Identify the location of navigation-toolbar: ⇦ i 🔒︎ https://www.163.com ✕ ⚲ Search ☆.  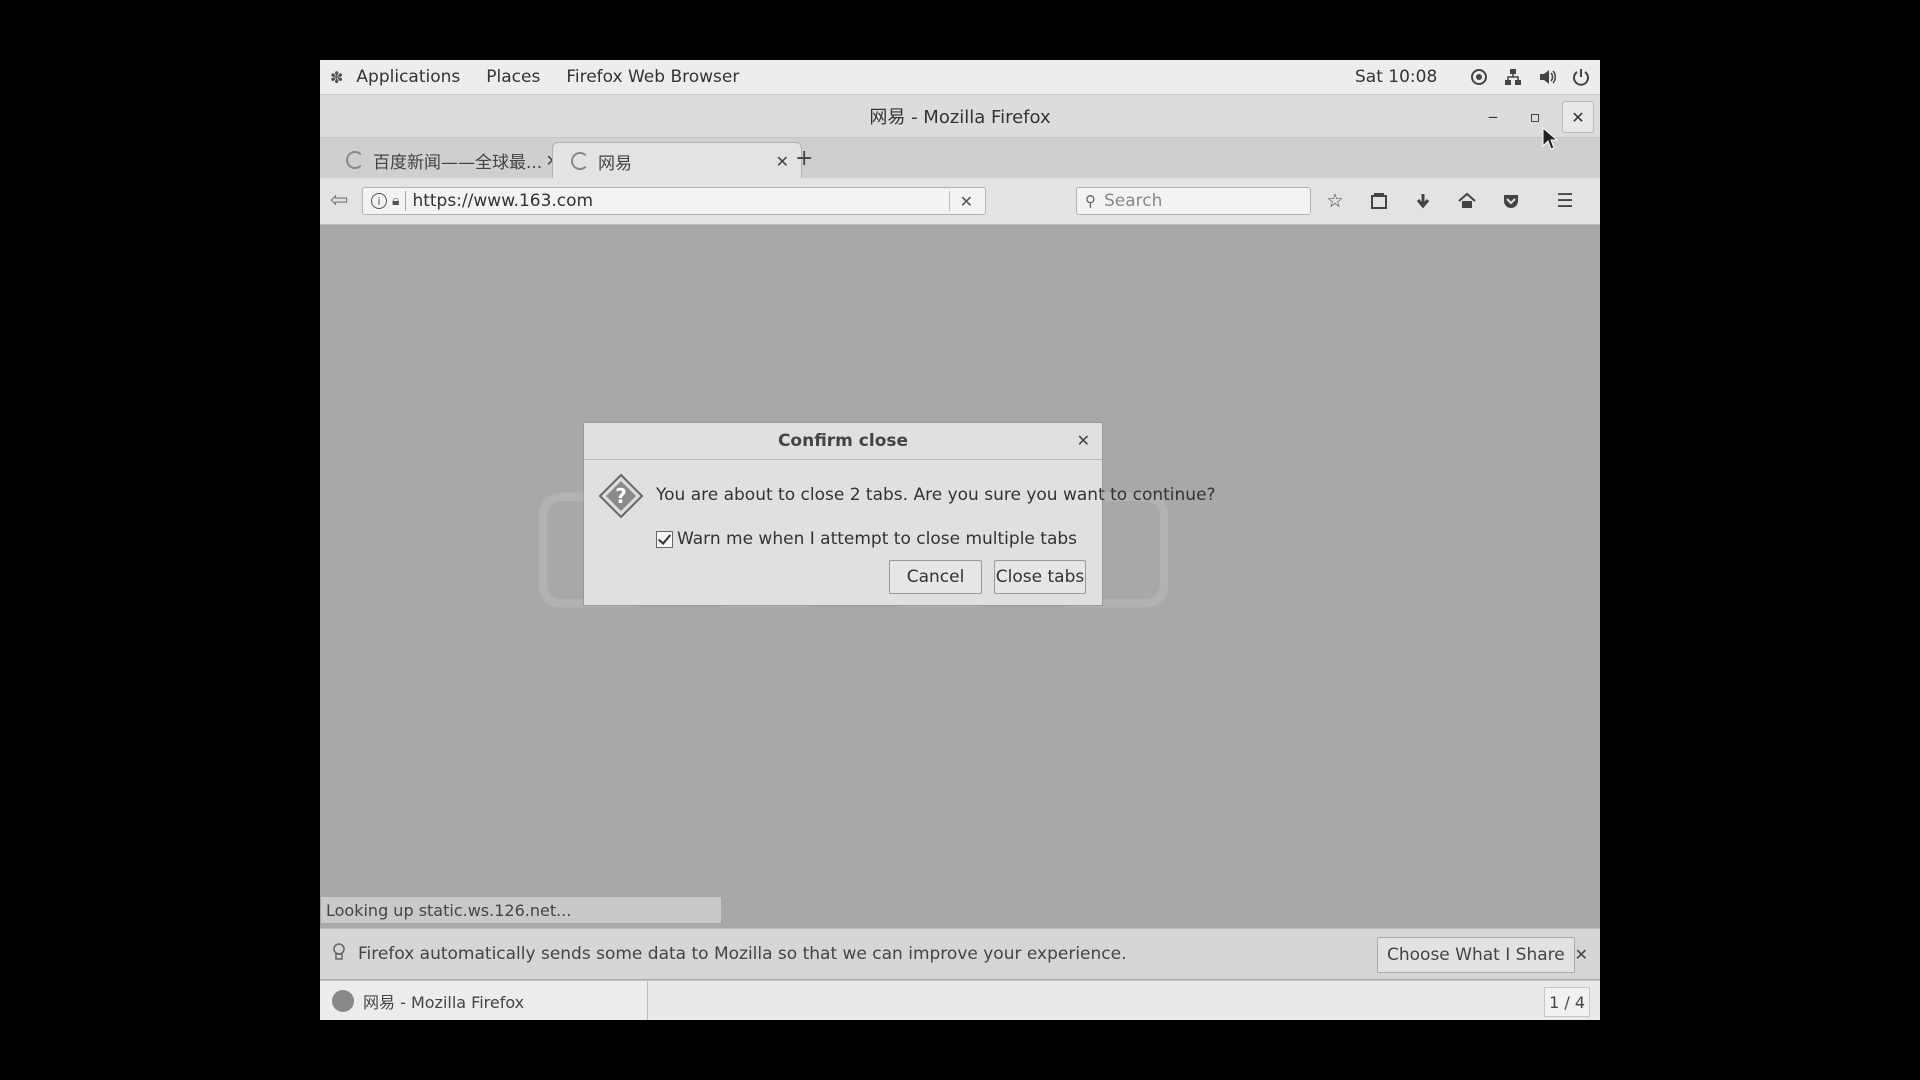
(960, 201).